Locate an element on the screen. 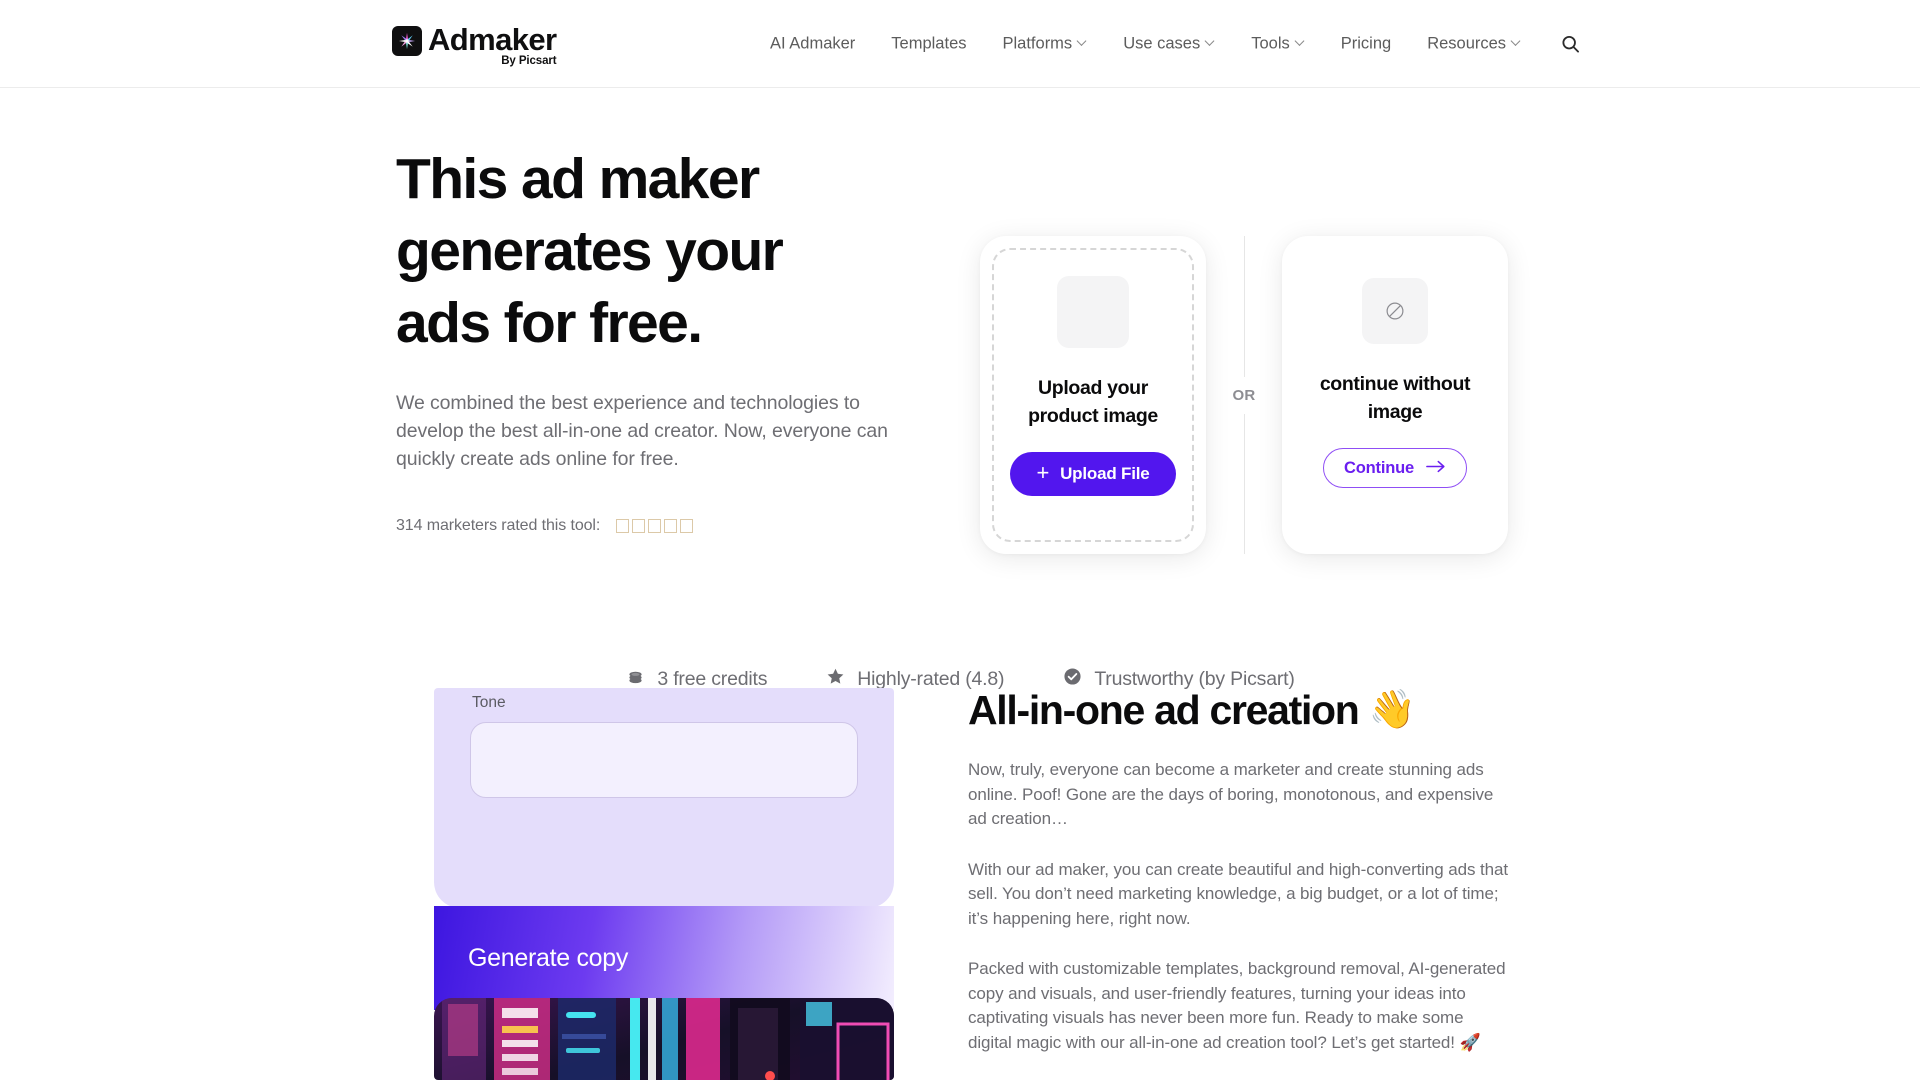 The width and height of the screenshot is (1920, 1080). picsart-star-icon is located at coordinates (407, 41).